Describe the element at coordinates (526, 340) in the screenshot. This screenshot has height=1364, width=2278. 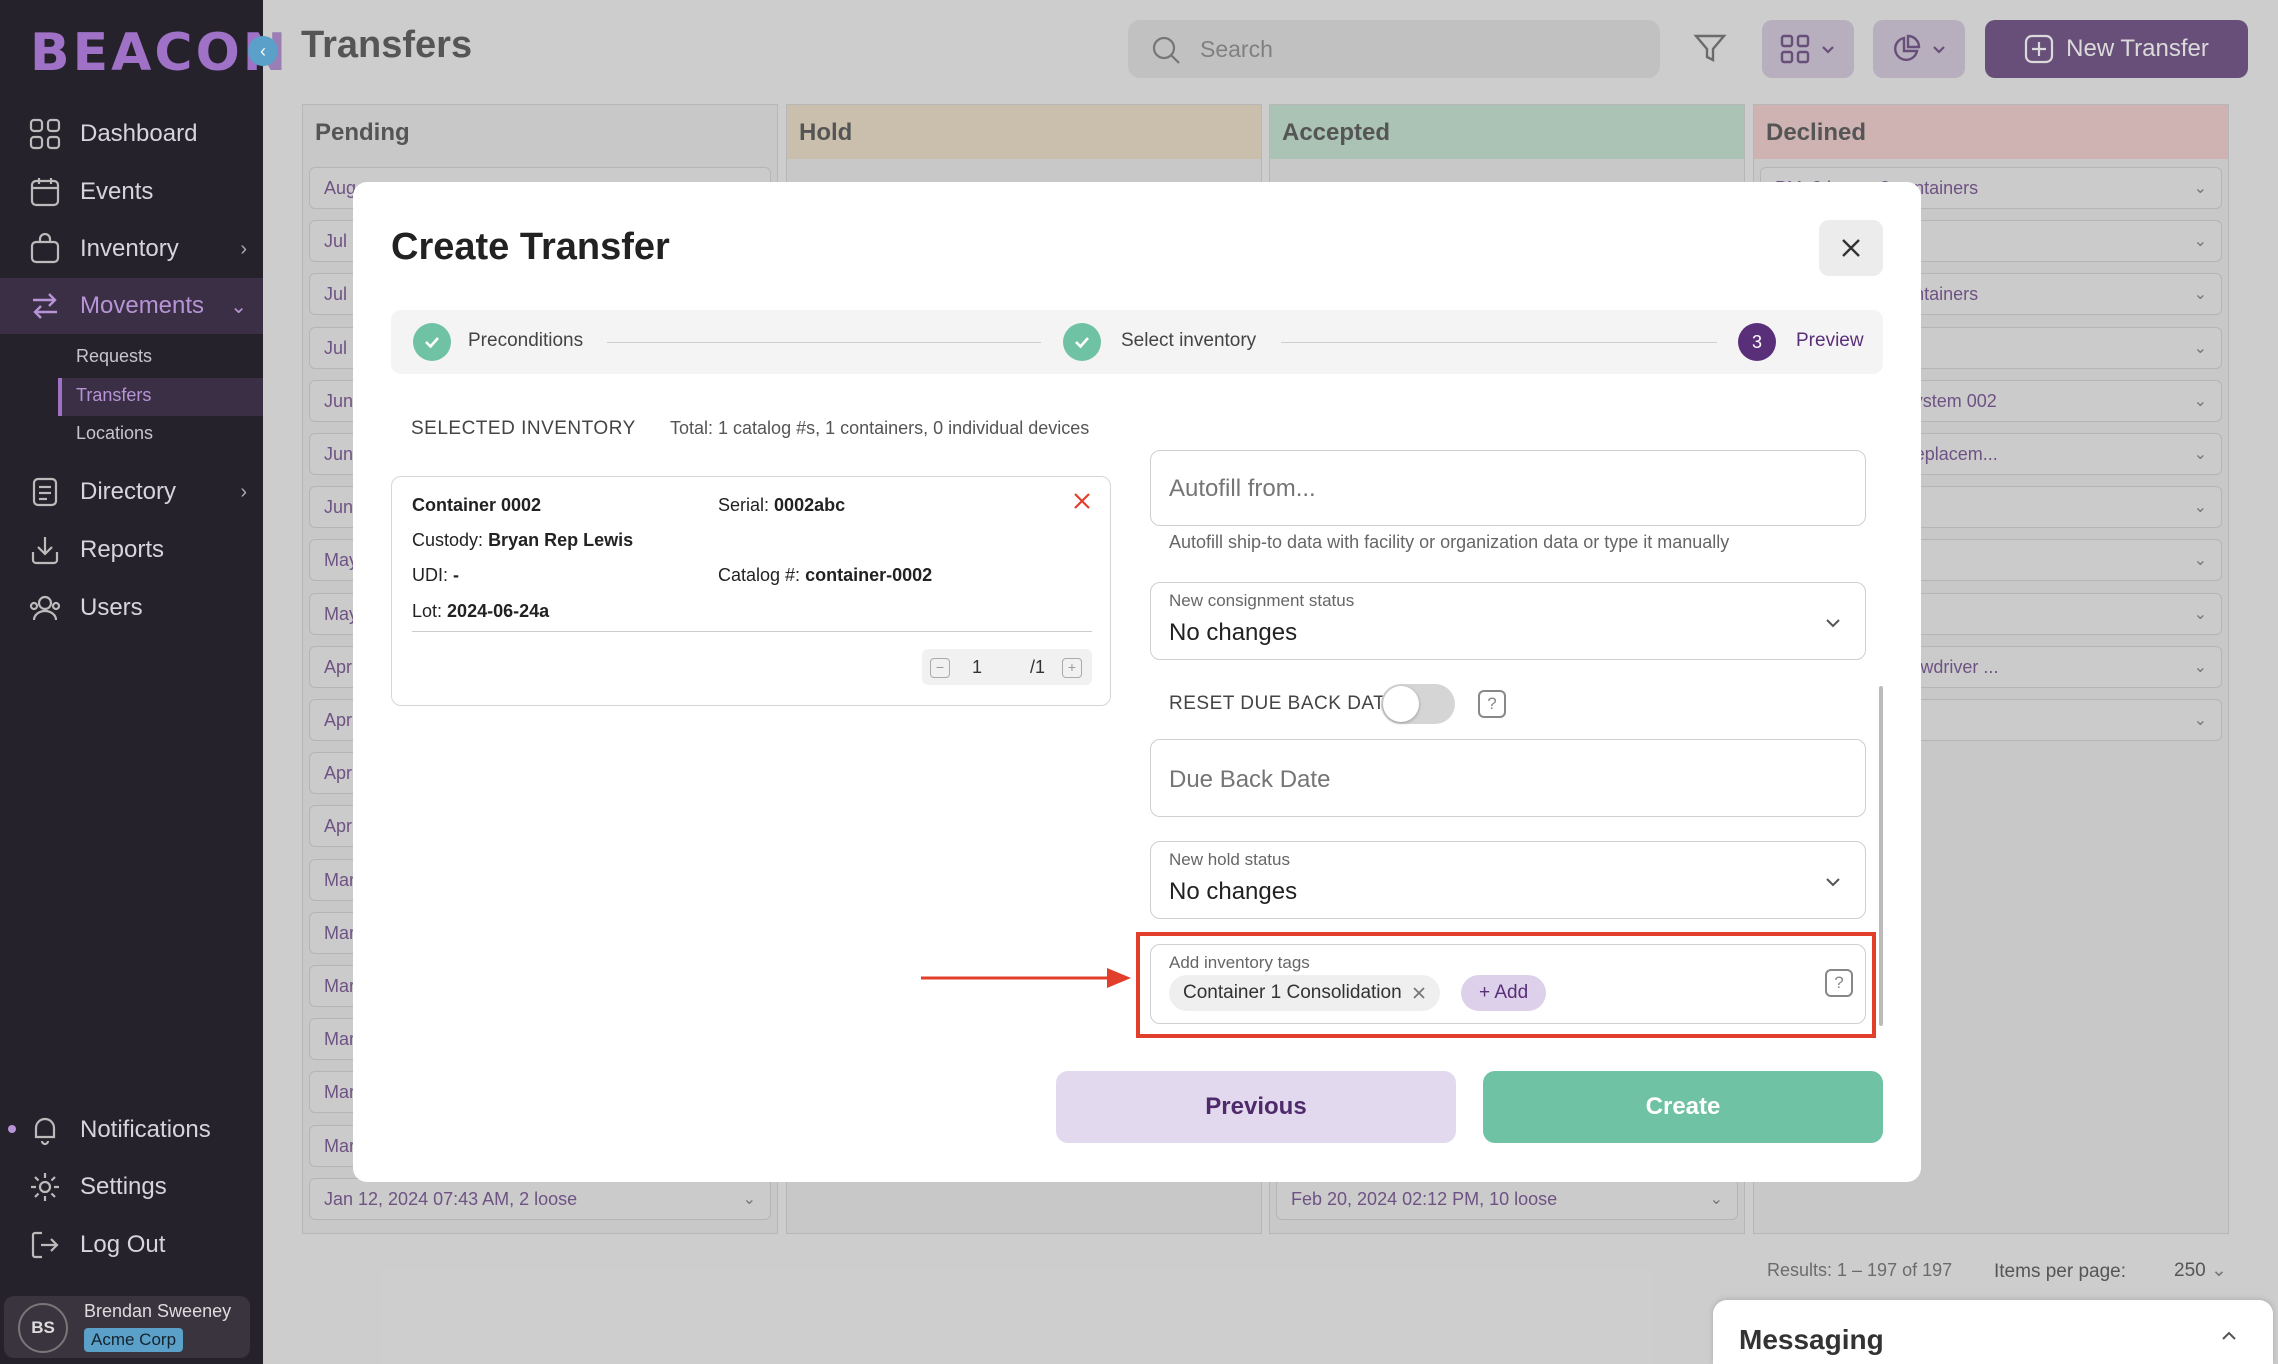
I see `step-preconditions: Preconditions` at that location.